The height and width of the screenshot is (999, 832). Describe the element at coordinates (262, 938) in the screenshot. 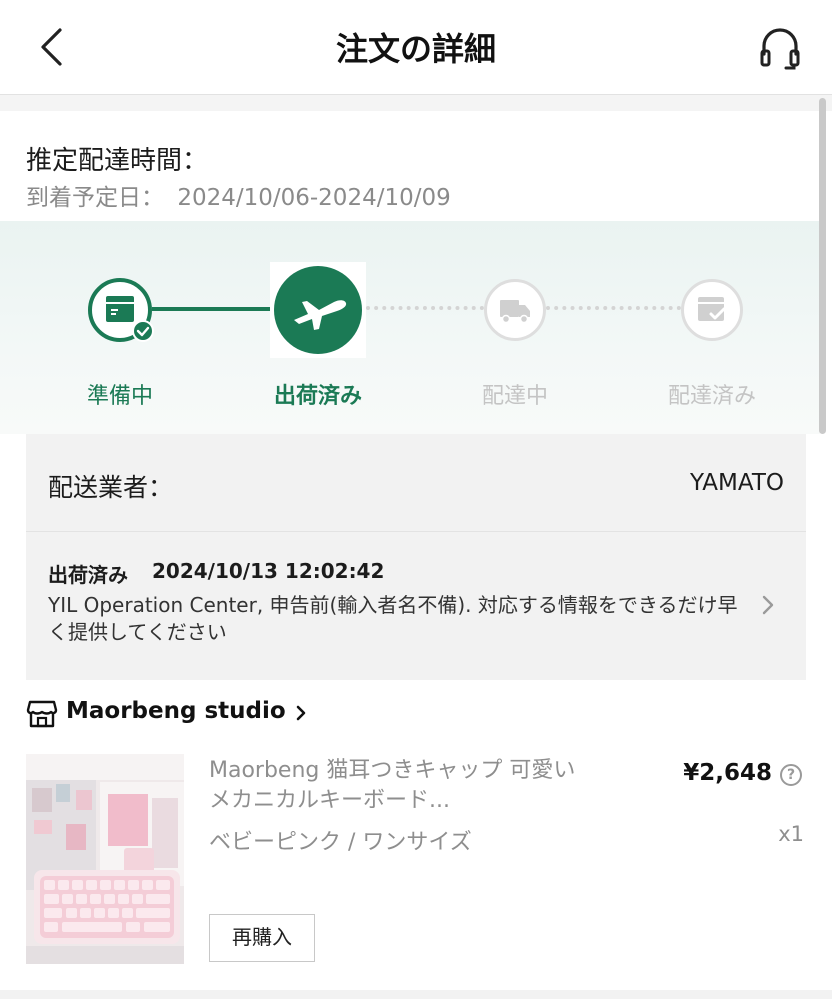

I see `rebuy-button: 再購入` at that location.